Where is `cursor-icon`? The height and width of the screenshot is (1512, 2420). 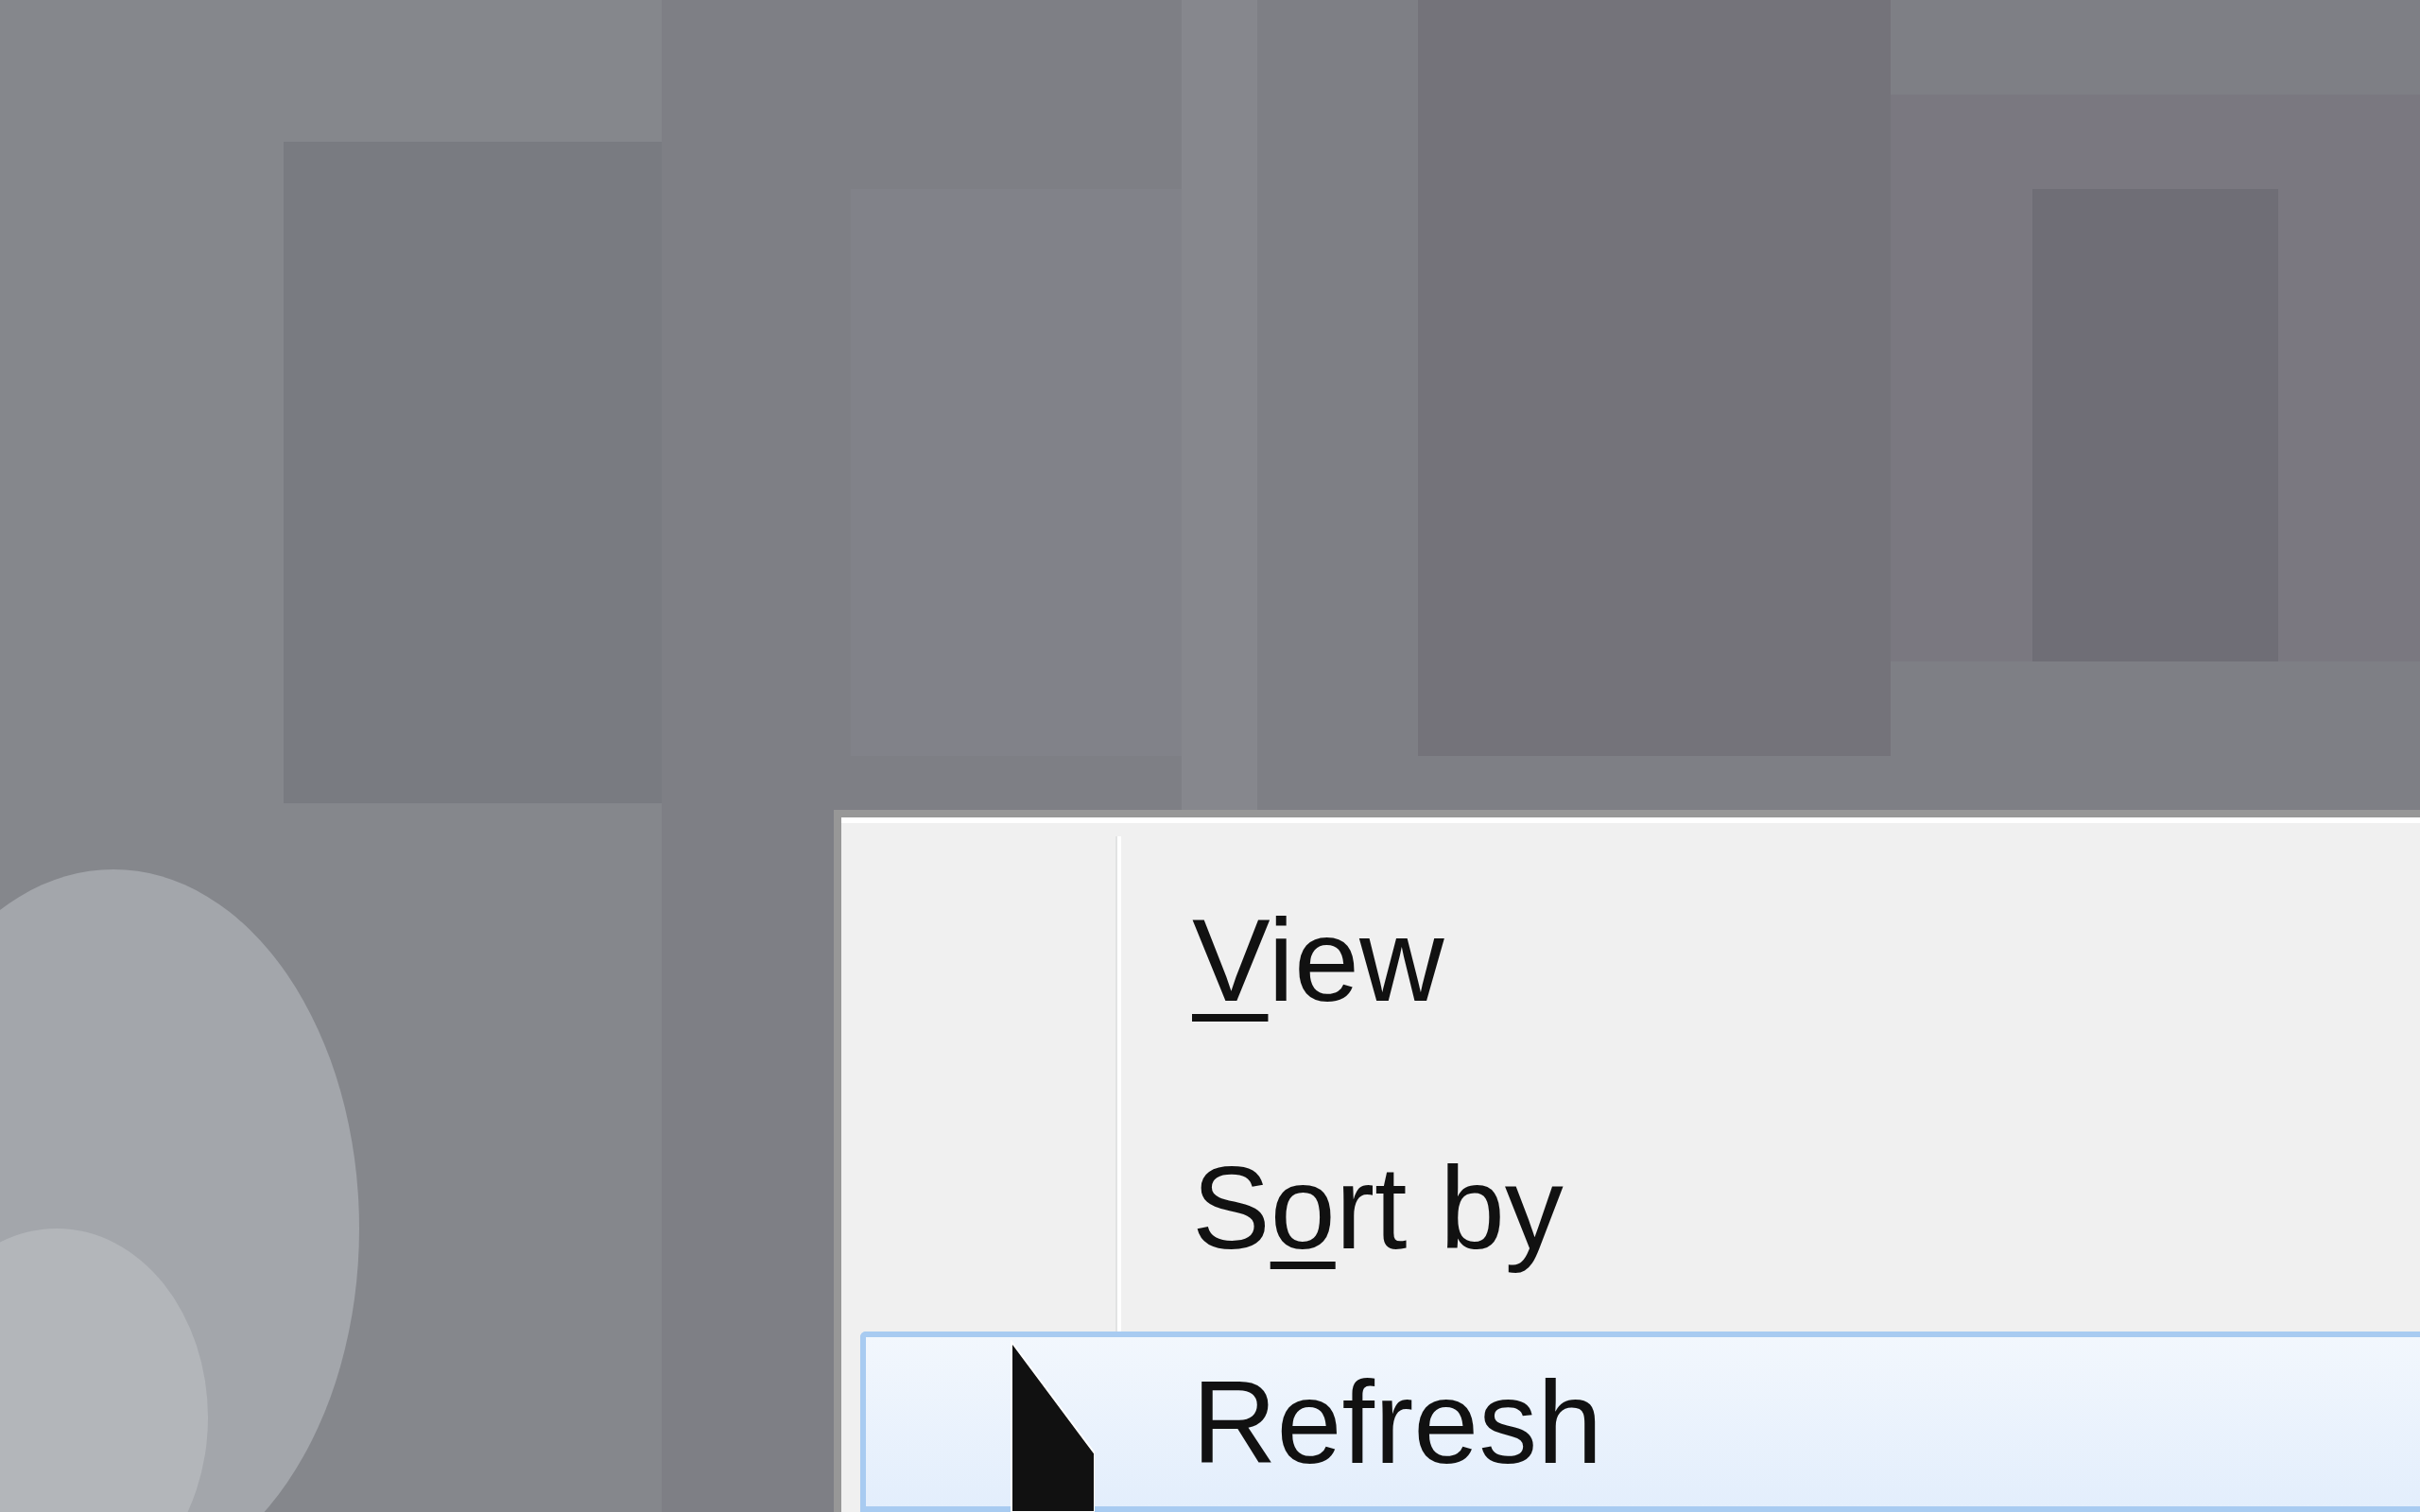
cursor-icon is located at coordinates (1053, 1426).